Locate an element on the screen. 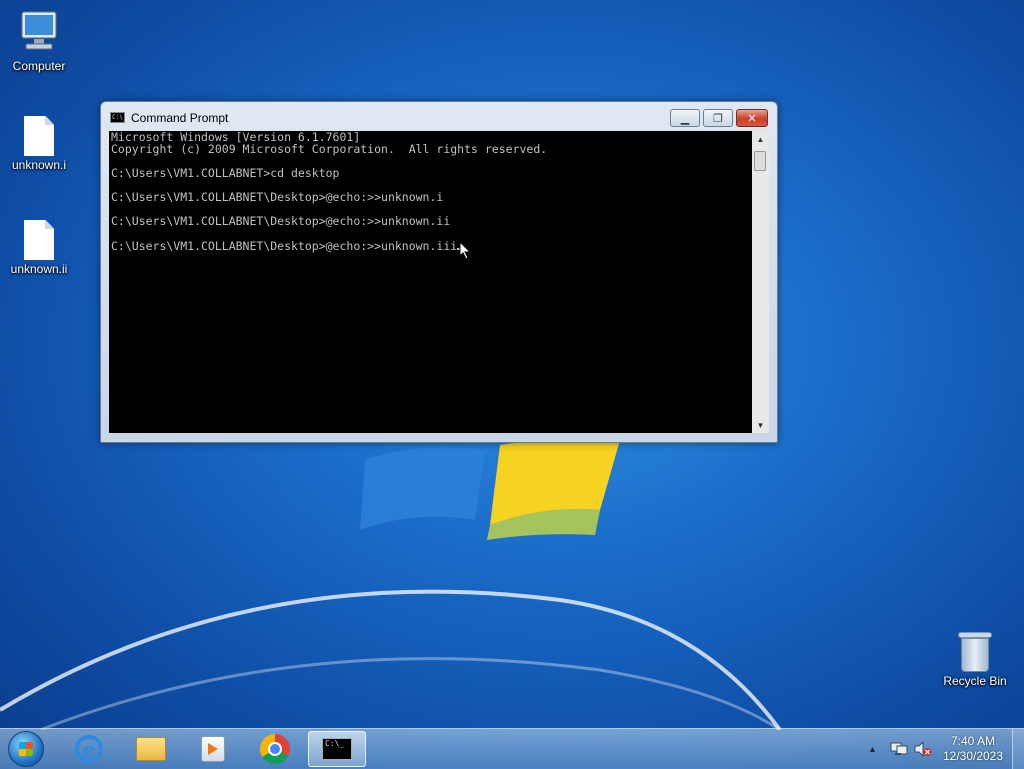 This screenshot has height=769, width=1024. scroll-up-button: ▲ is located at coordinates (760, 139).